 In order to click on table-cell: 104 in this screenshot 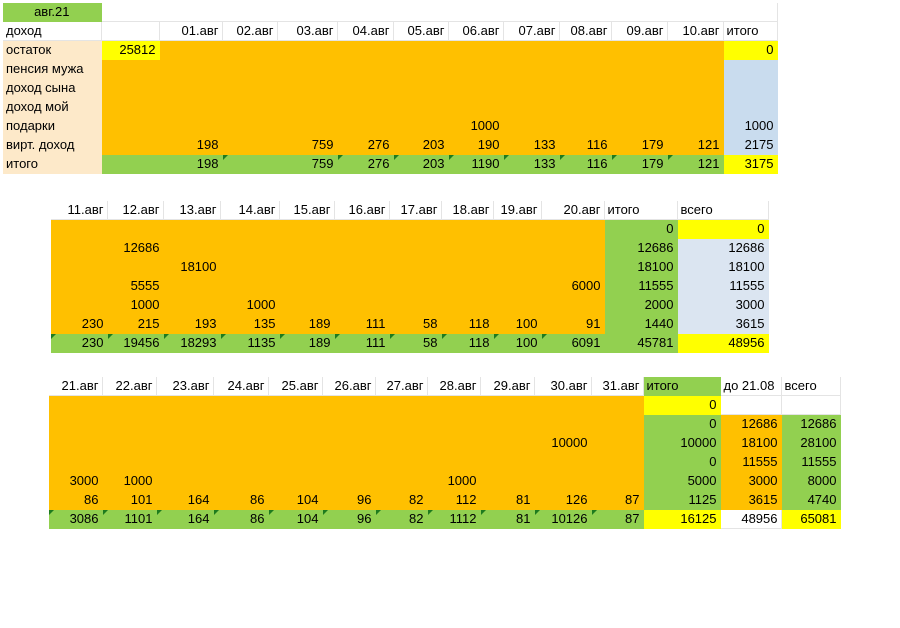, I will do `click(295, 500)`.